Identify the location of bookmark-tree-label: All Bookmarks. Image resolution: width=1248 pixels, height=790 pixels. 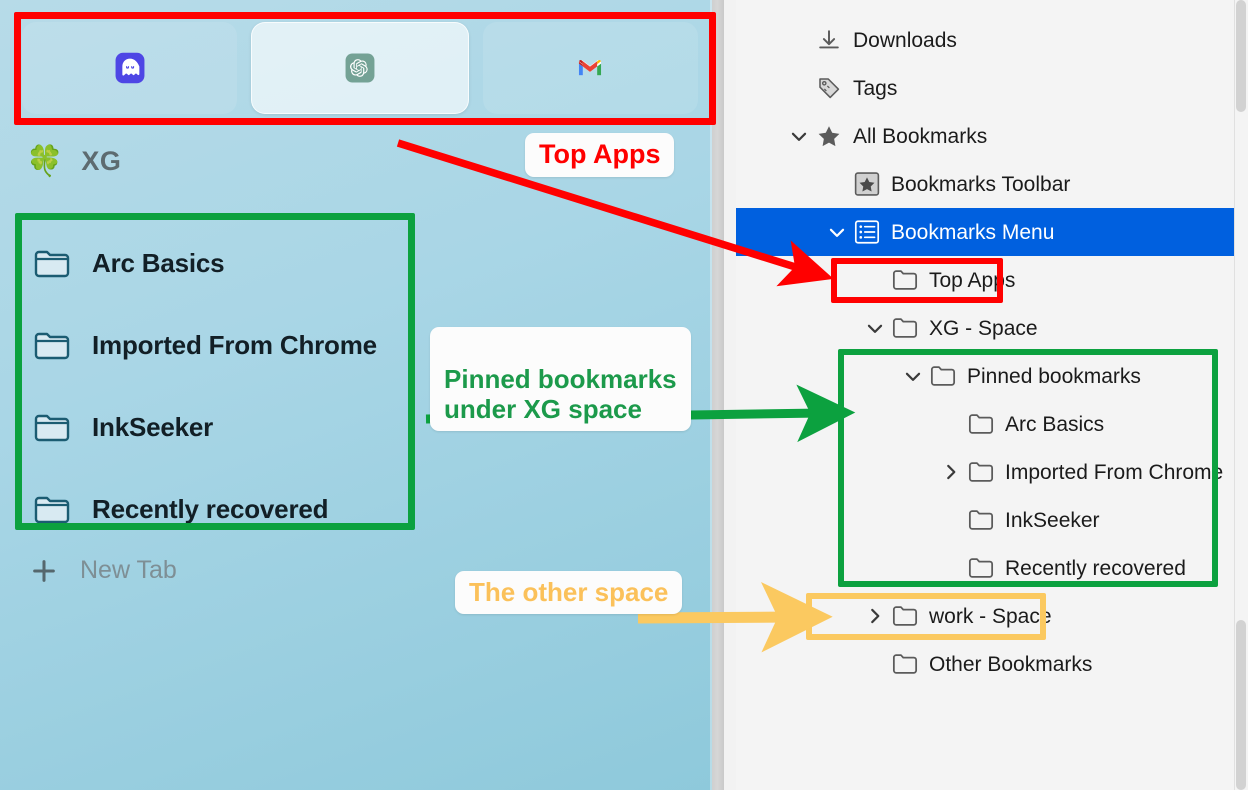
(920, 136).